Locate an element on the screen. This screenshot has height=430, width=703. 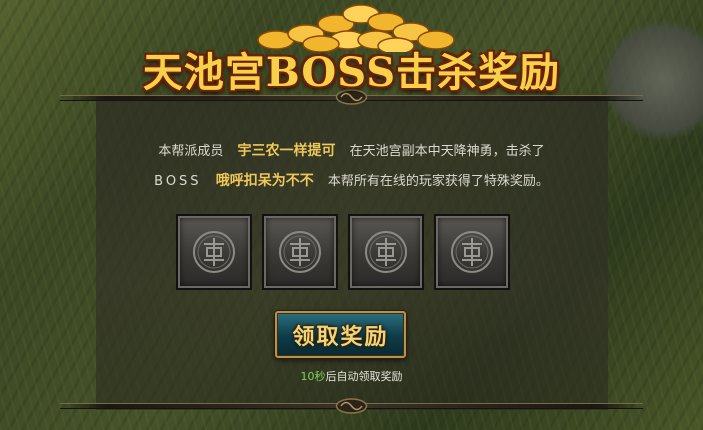
line2-suffix: 本帮所有在线的玩家获得了特殊奖励。 is located at coordinates (438, 181).